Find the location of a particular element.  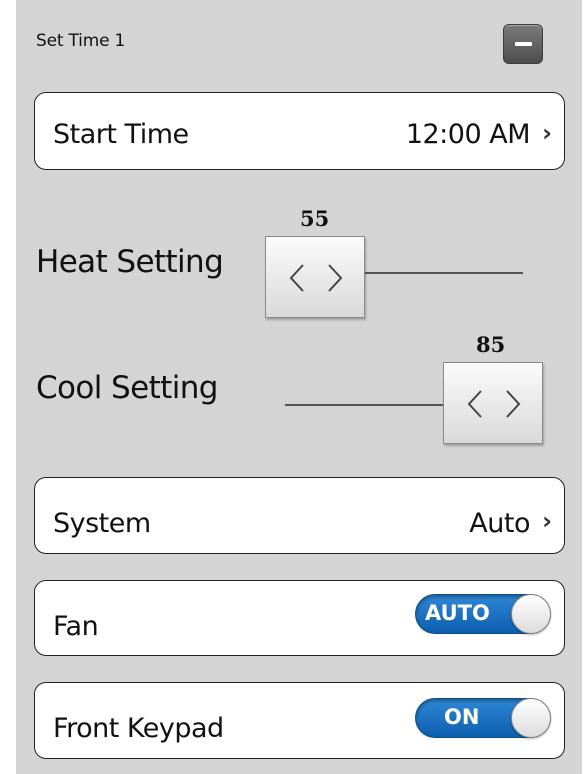

fan-toggle: AUTO is located at coordinates (483, 614).